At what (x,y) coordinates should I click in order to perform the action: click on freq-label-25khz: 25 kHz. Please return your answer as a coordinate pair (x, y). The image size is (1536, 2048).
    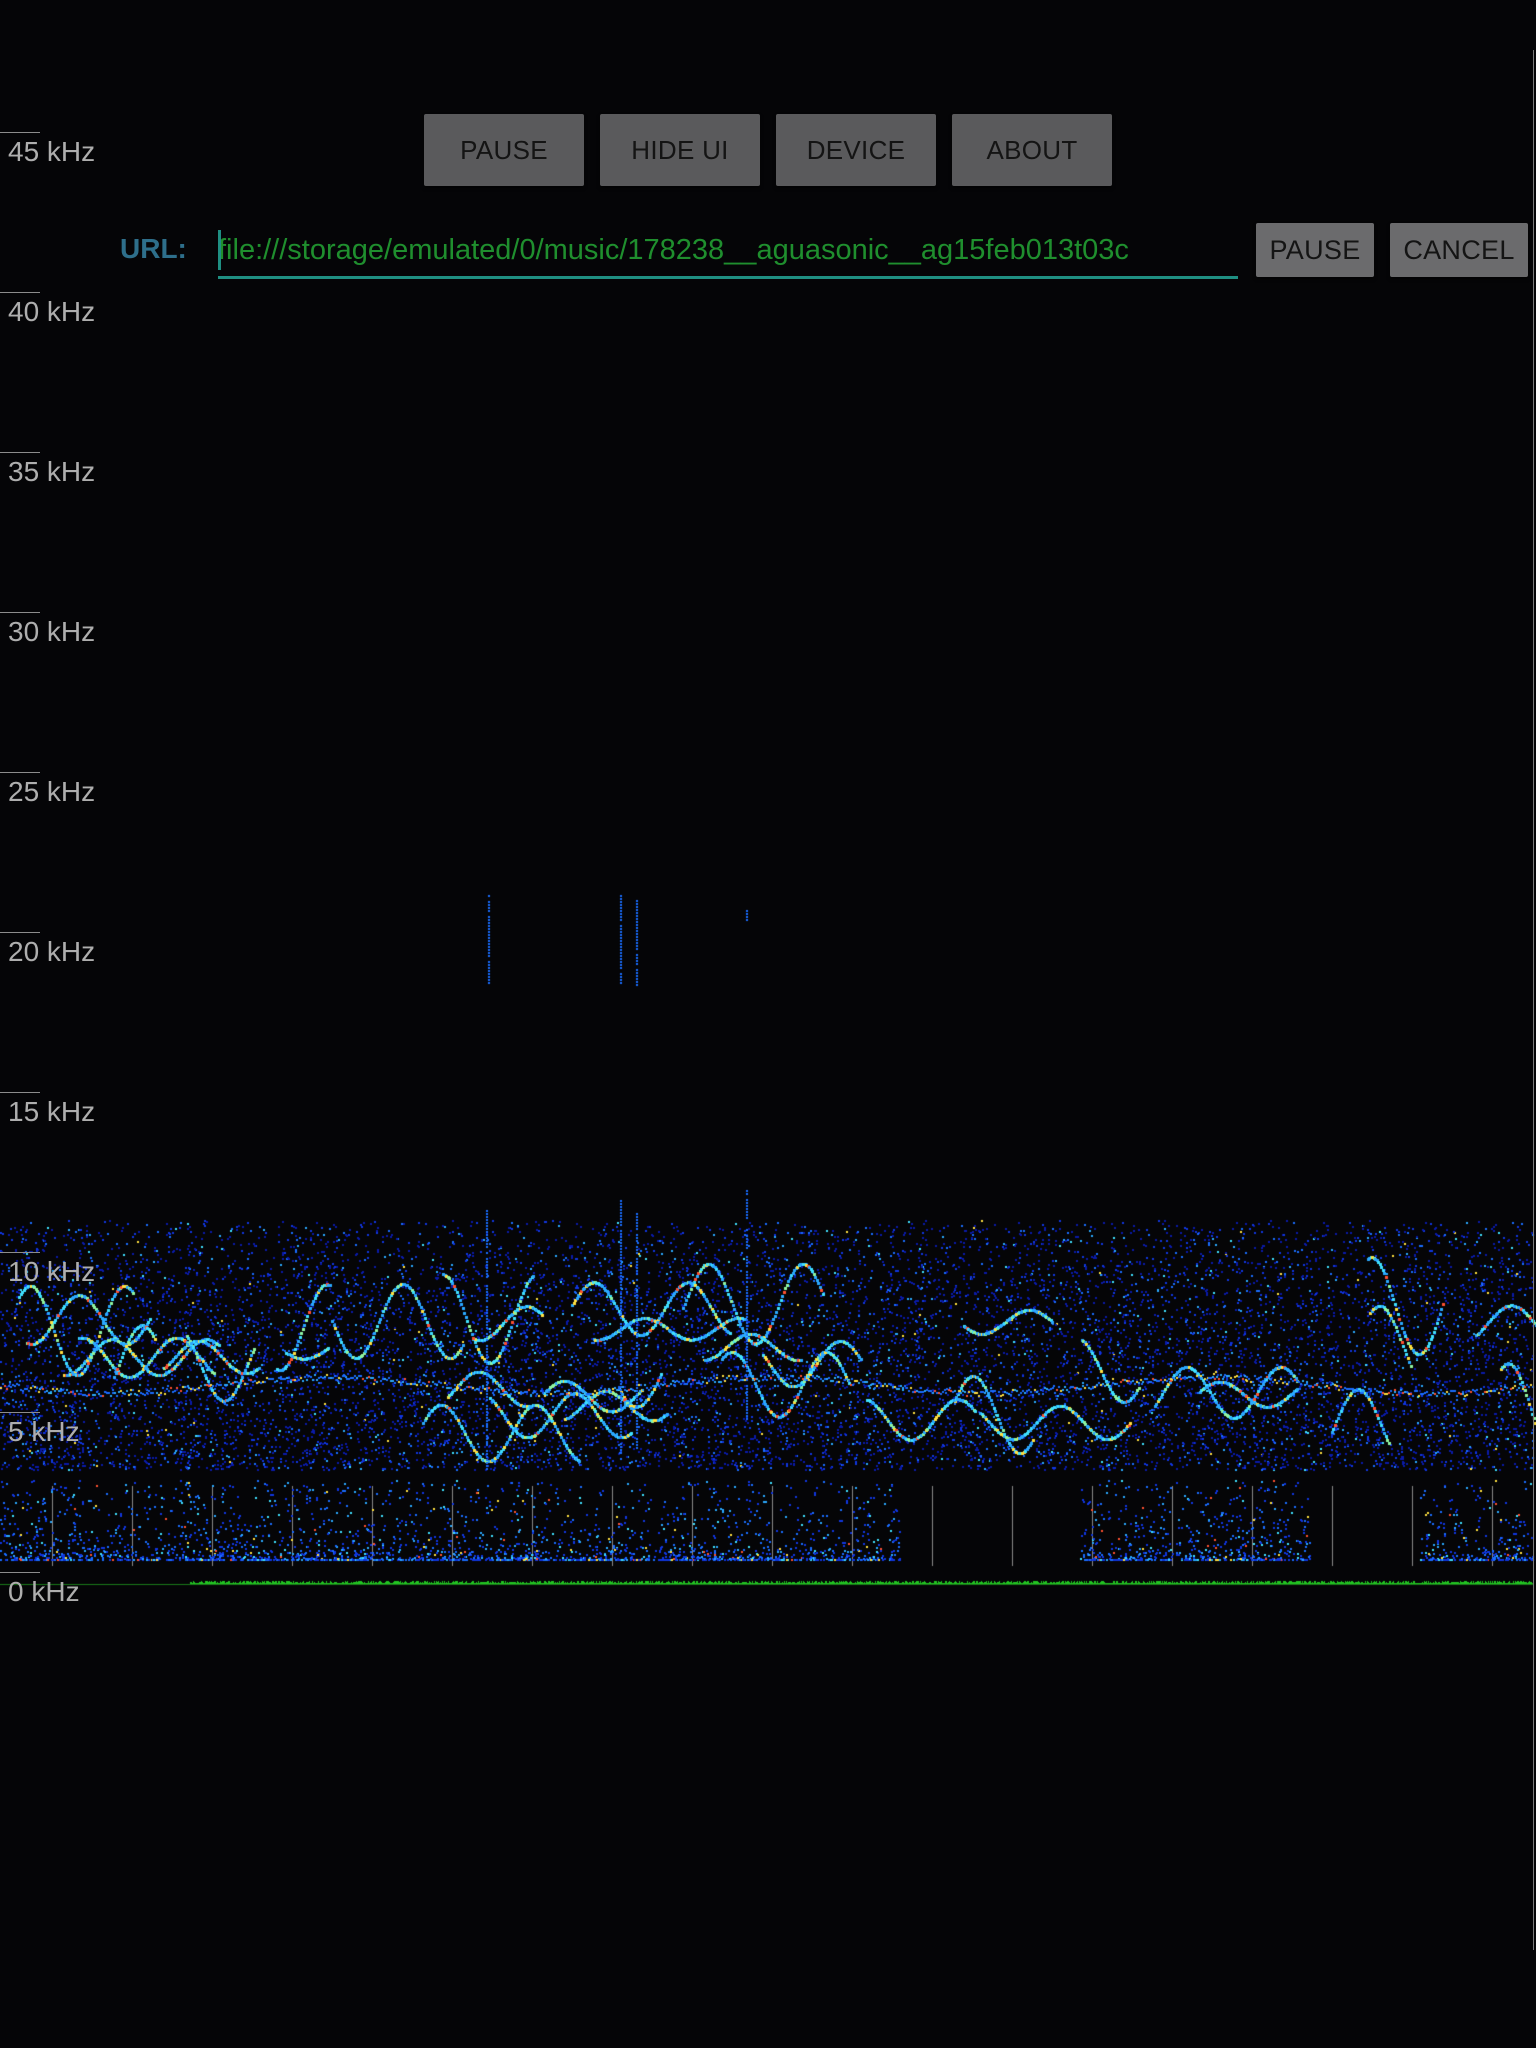
    Looking at the image, I should click on (52, 791).